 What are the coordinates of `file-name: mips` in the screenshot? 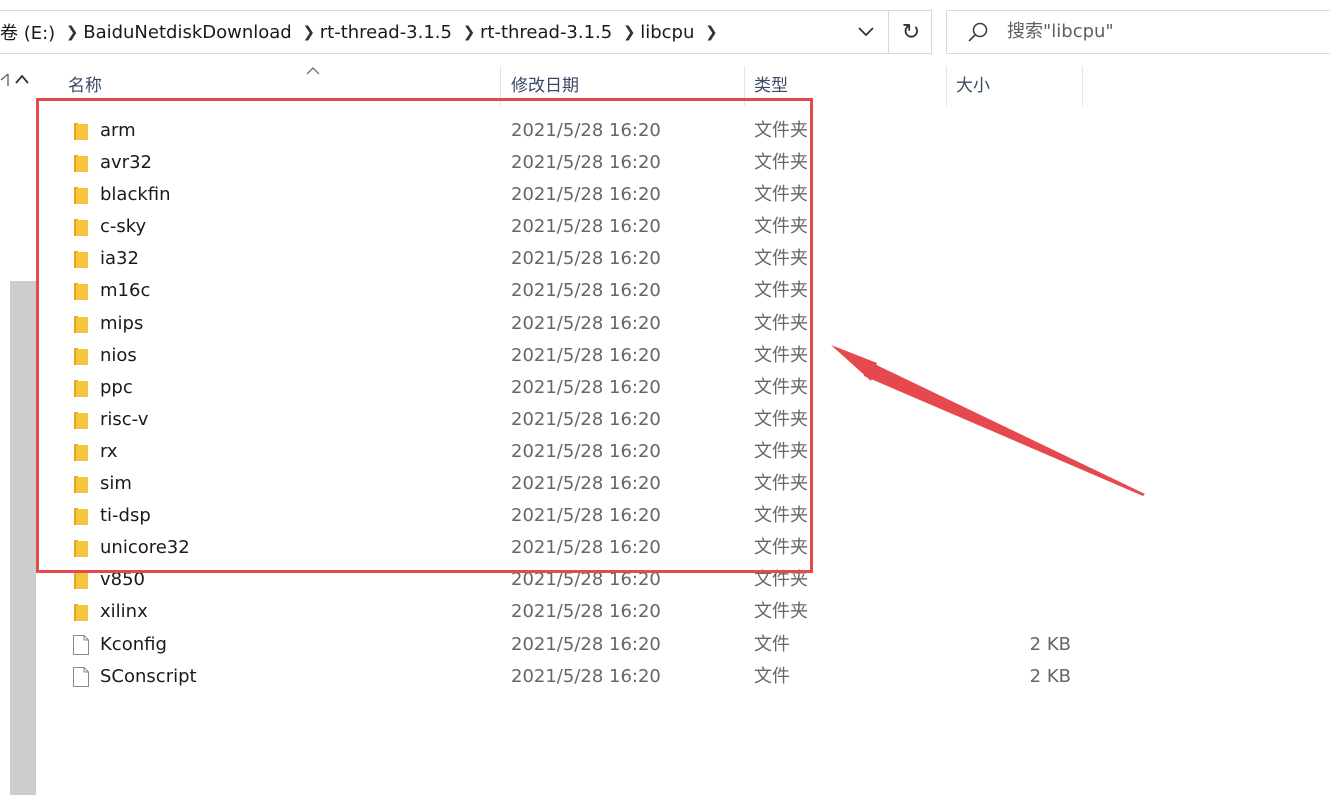 It's located at (122, 323).